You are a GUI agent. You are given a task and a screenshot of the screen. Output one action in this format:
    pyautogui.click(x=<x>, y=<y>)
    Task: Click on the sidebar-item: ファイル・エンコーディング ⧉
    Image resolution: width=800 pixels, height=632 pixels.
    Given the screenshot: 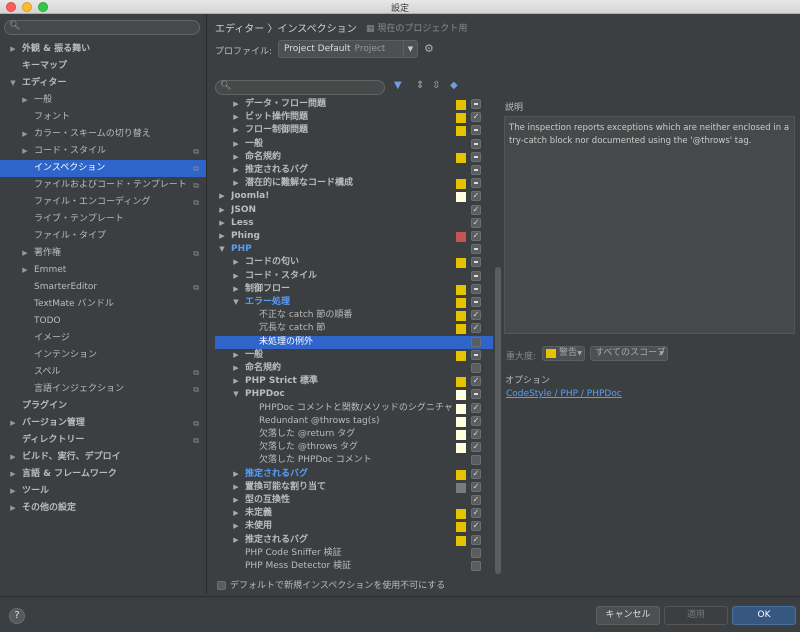 What is the action you would take?
    pyautogui.click(x=103, y=202)
    